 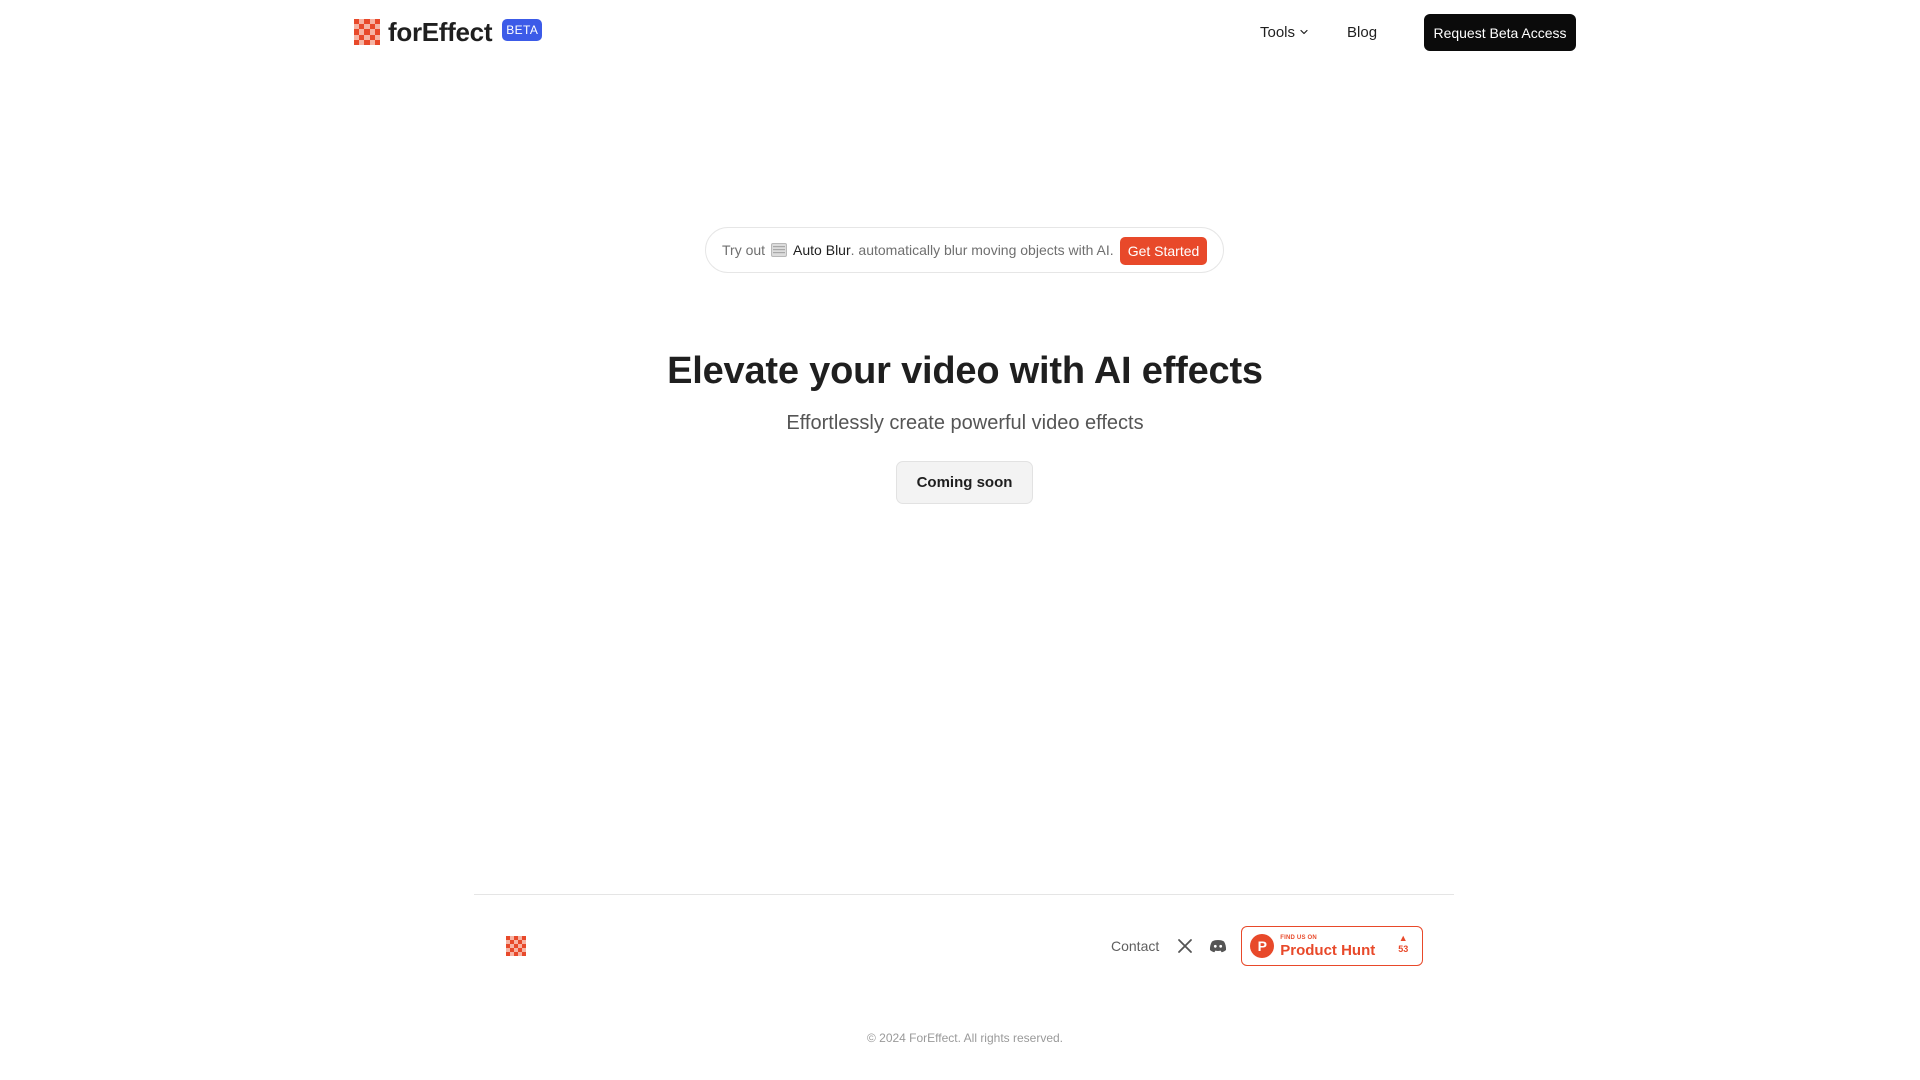 I want to click on beta-badge: BETA, so click(x=522, y=30).